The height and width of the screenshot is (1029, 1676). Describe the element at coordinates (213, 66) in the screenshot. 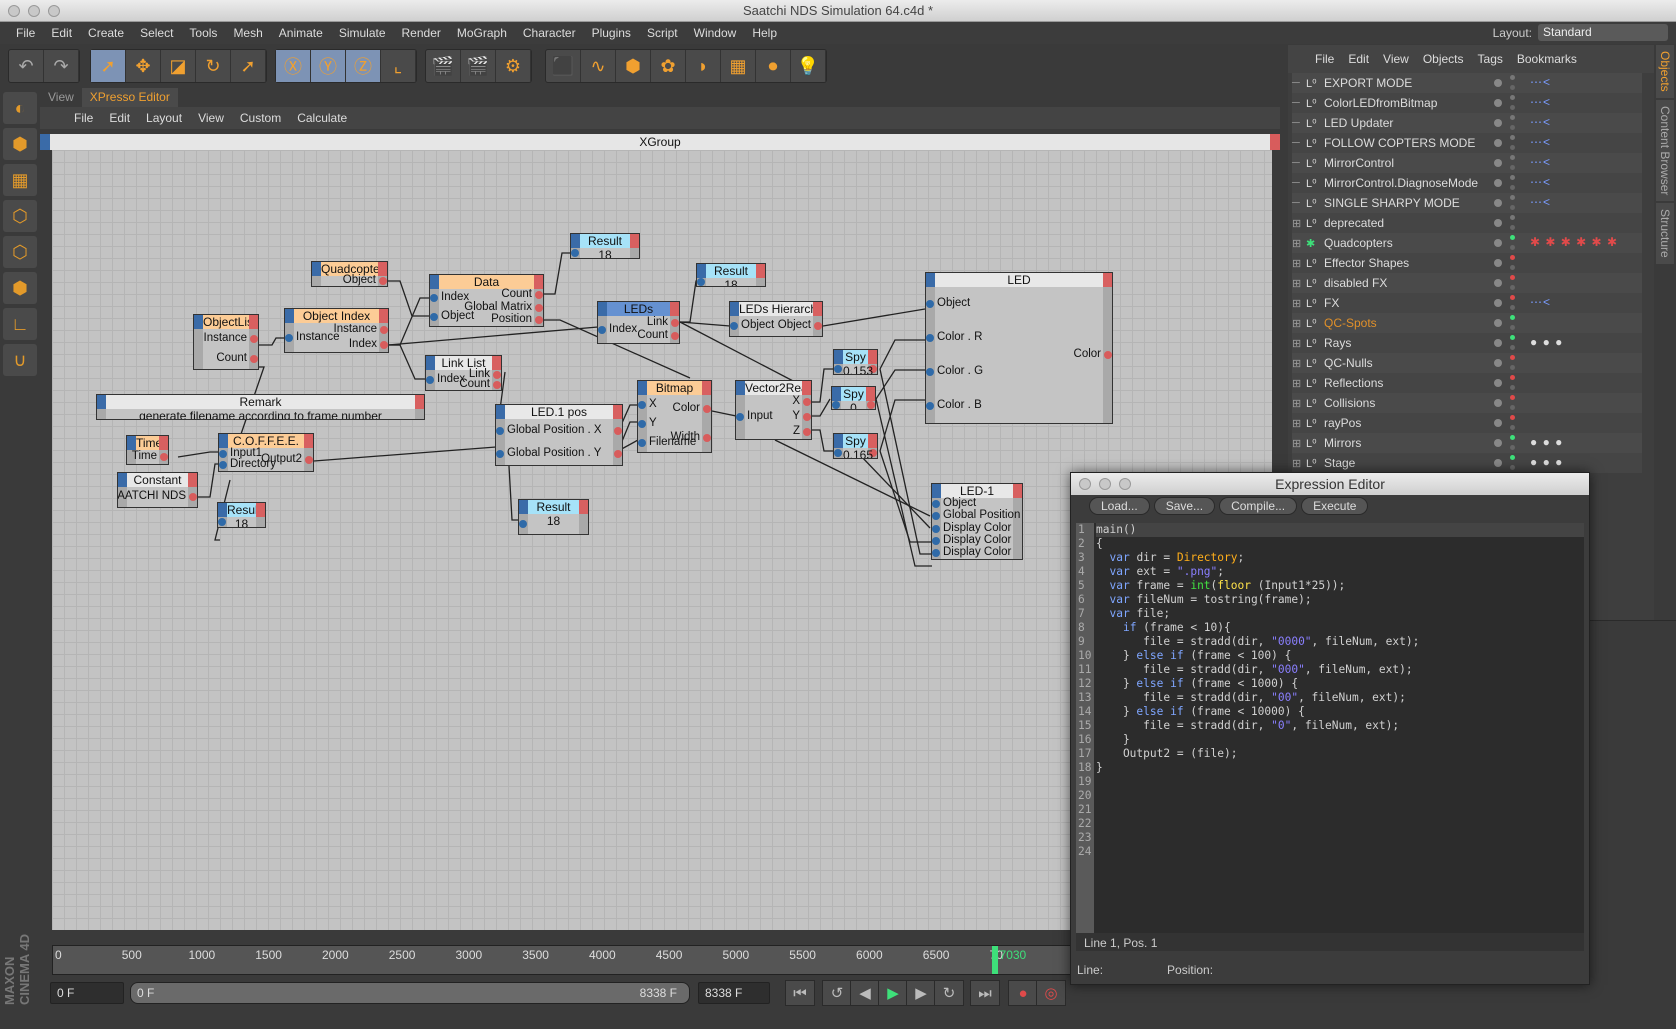

I see `rotate-icon: ↻` at that location.